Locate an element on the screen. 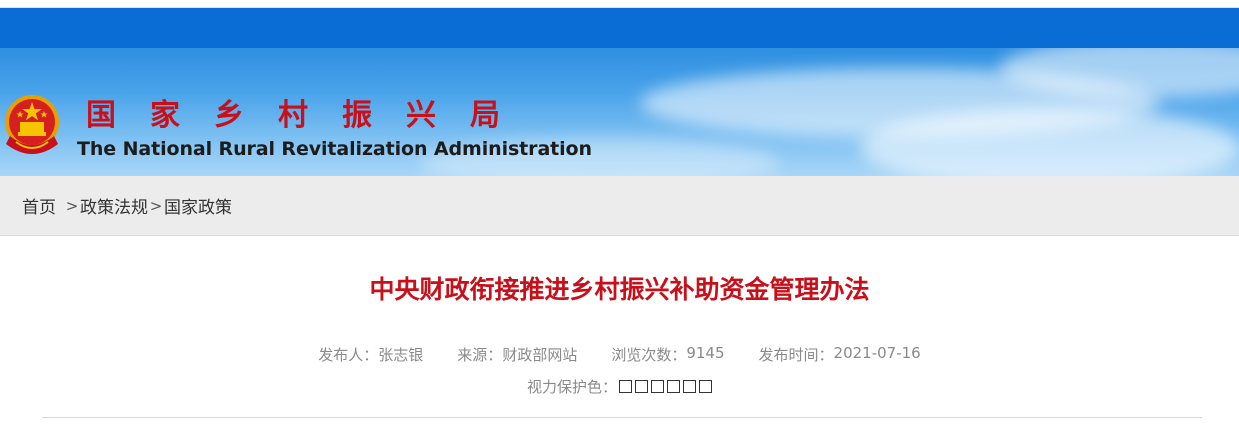  breadcrumb: 首页 > 政策法规 > 国家政策 is located at coordinates (127, 205).